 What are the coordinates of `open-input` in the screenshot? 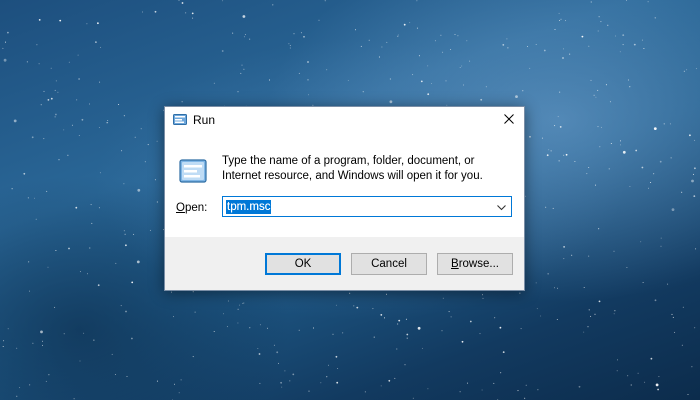 It's located at (358, 206).